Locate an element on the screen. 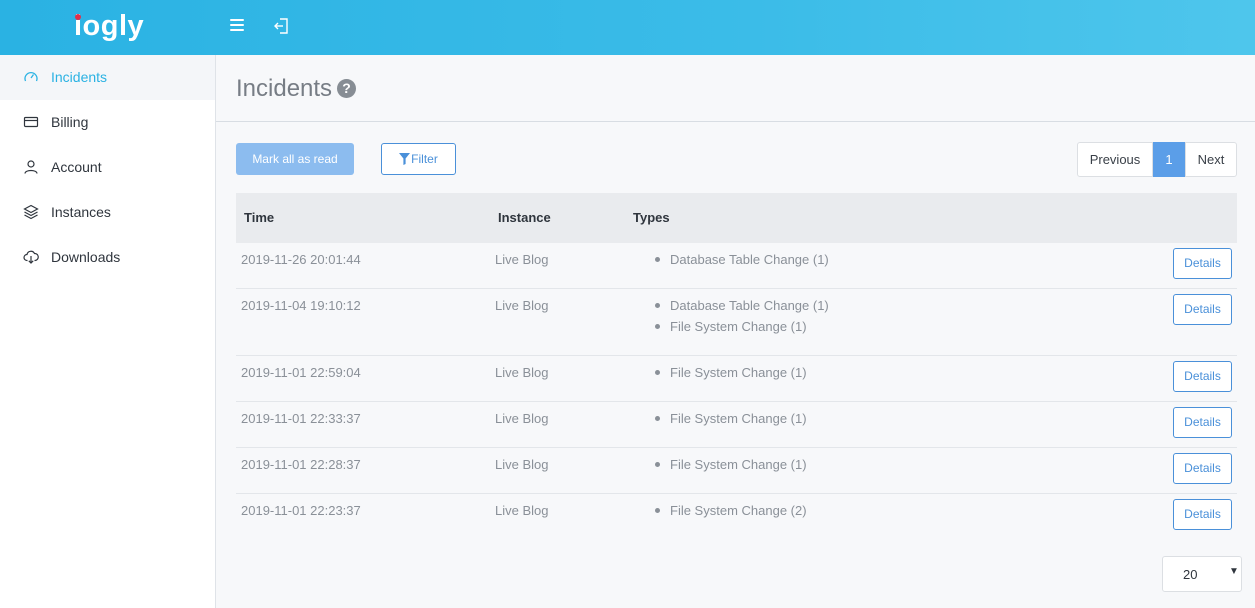 Image resolution: width=1255 pixels, height=608 pixels. sidebar-item-instances: Instances is located at coordinates (107, 212).